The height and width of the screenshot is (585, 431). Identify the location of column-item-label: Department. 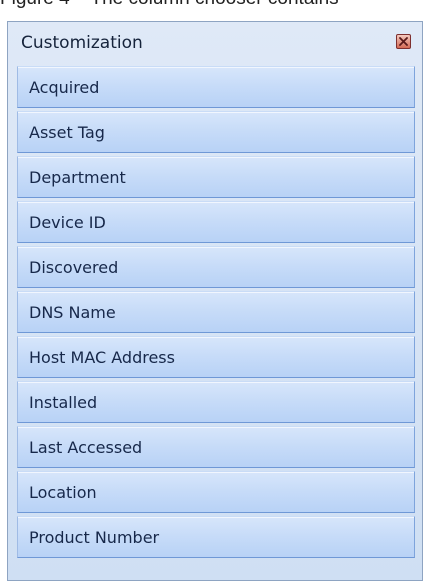
(77, 177).